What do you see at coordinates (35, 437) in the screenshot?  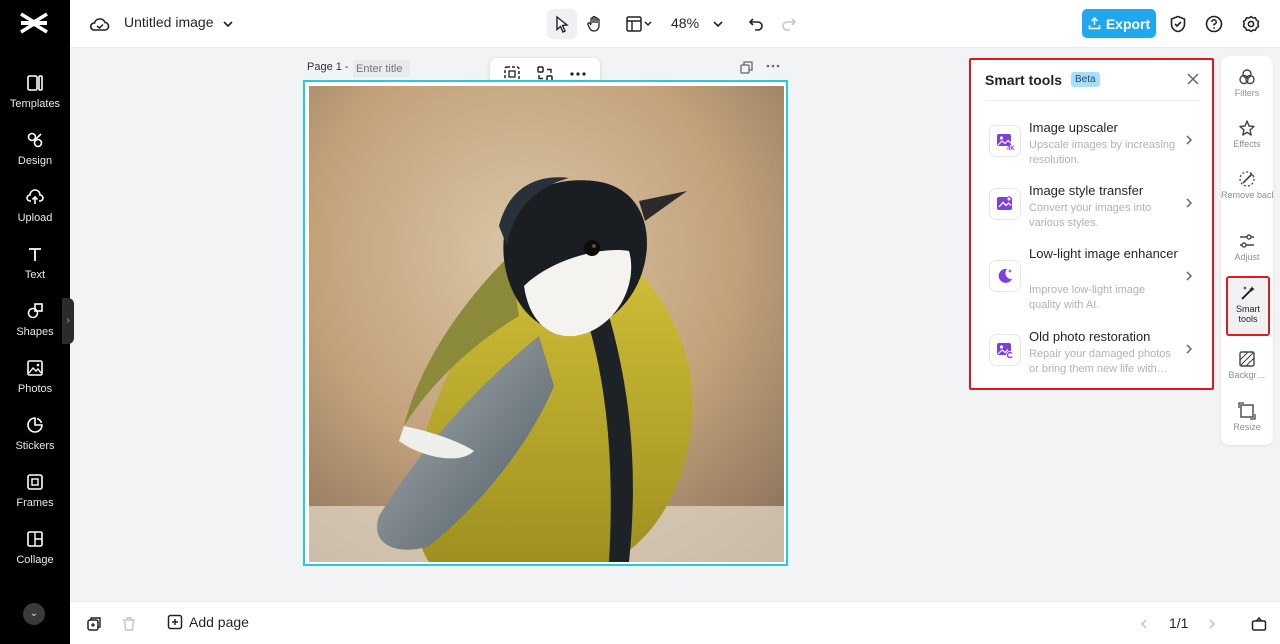 I see `sidebar-item-stickers: Stickers` at bounding box center [35, 437].